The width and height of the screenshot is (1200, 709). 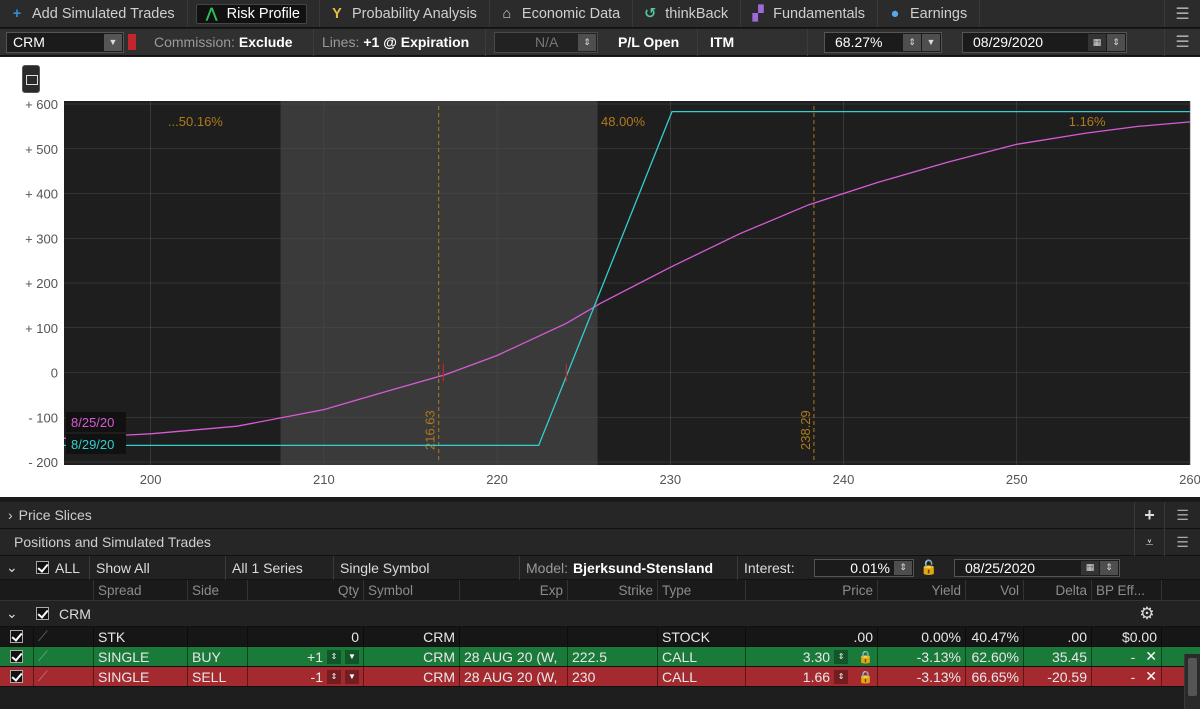 What do you see at coordinates (280, 567) in the screenshot?
I see `series-selector: All 1 Series` at bounding box center [280, 567].